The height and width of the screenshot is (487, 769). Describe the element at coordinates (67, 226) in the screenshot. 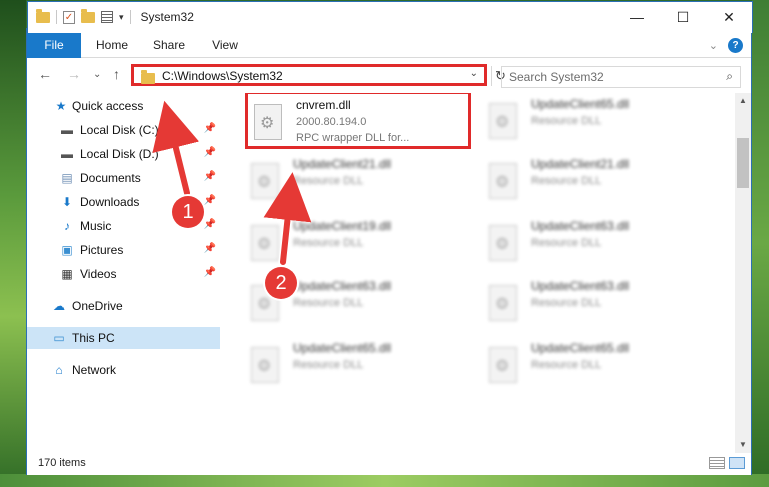

I see `music-icon: ♪` at that location.